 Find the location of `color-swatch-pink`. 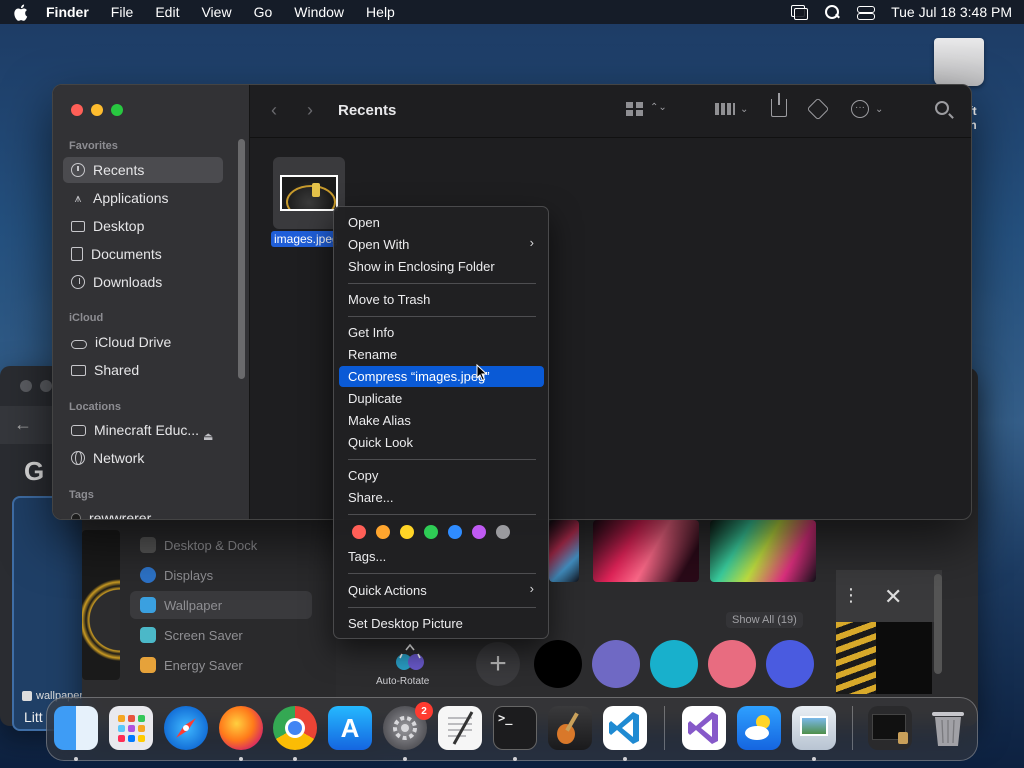

color-swatch-pink is located at coordinates (732, 664).